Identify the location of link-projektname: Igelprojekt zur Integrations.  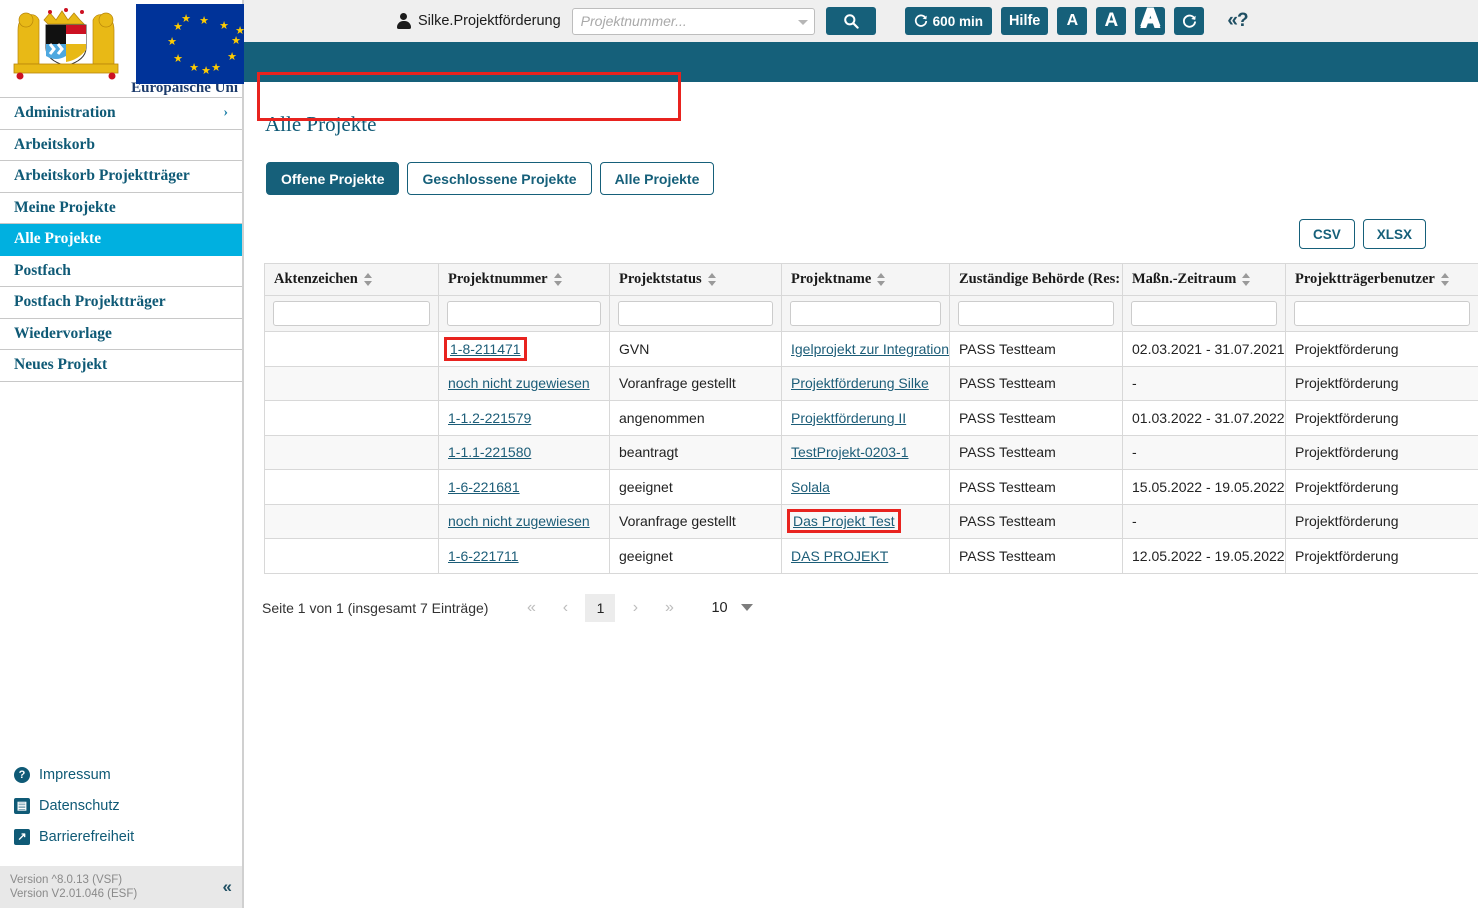
(870, 349).